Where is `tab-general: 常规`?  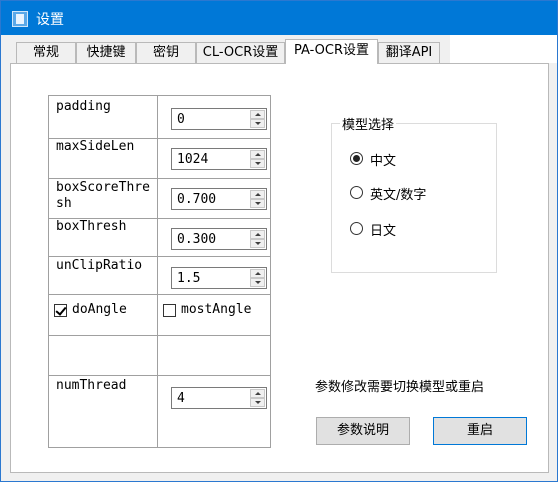 tab-general: 常规 is located at coordinates (46, 52).